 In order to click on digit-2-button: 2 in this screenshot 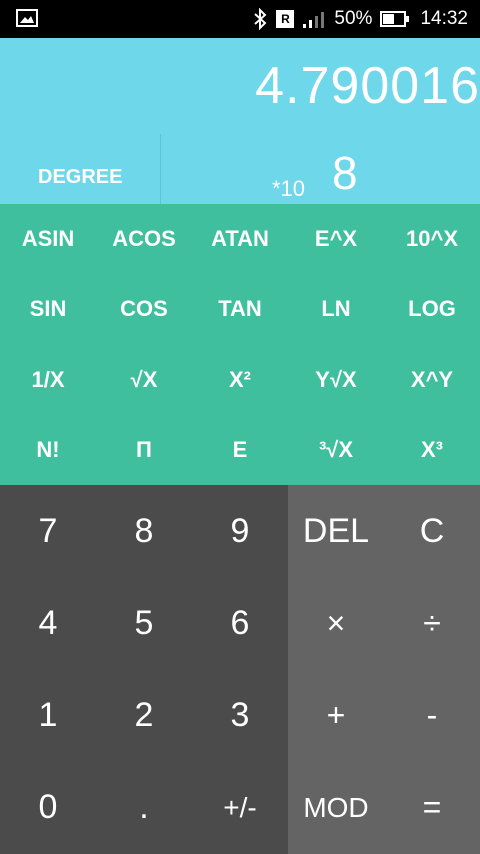, I will do `click(144, 716)`.